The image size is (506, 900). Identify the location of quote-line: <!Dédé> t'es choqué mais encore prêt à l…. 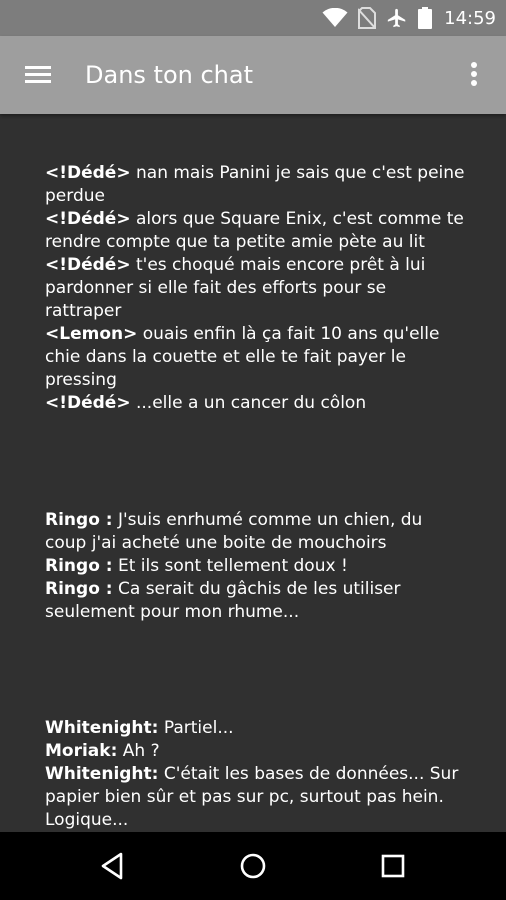
(255, 288).